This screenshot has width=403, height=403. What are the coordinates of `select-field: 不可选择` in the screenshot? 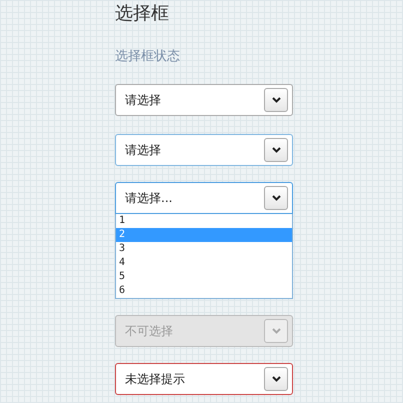 It's located at (204, 331).